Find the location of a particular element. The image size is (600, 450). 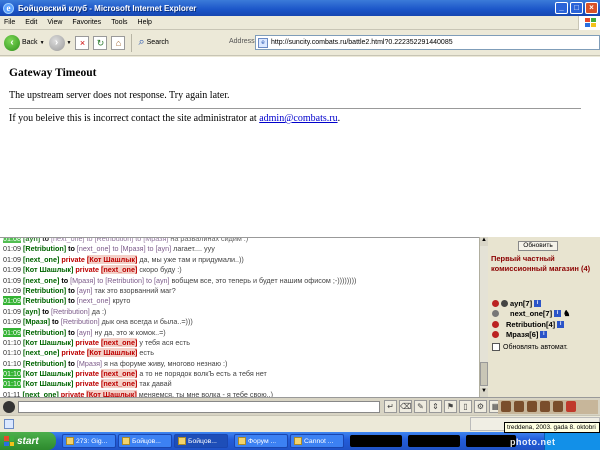

message-recipient: [next_one] to [Retribution] to [Мразя] is located at coordinates (109, 240).